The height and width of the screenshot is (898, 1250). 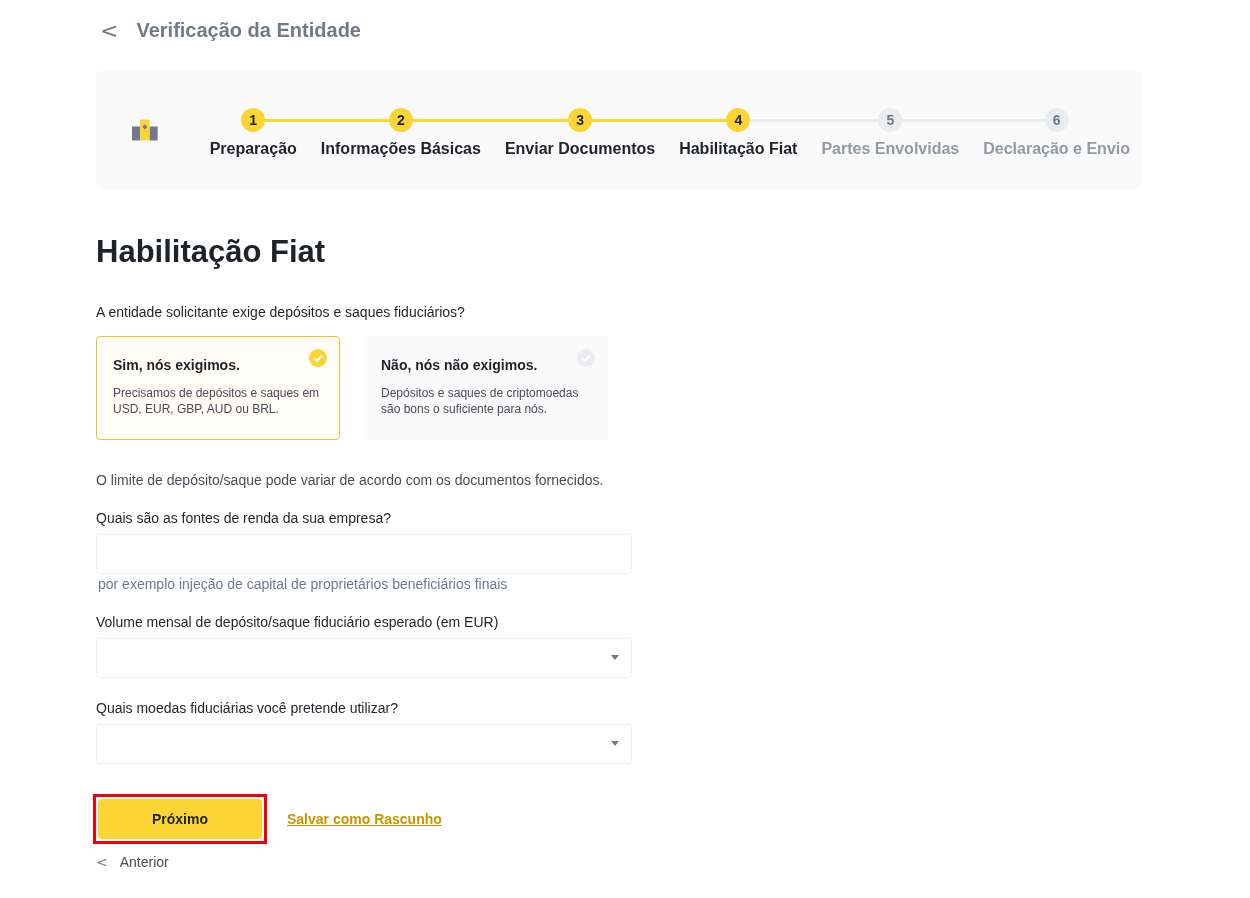 I want to click on step-label: Informações Básicas, so click(x=400, y=149).